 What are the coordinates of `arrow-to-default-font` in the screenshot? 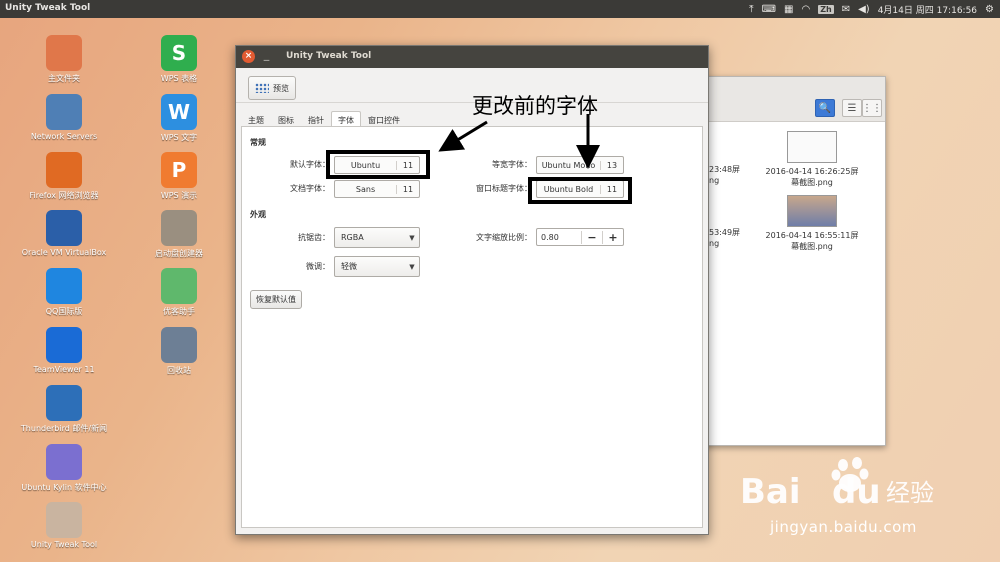 It's located at (463, 136).